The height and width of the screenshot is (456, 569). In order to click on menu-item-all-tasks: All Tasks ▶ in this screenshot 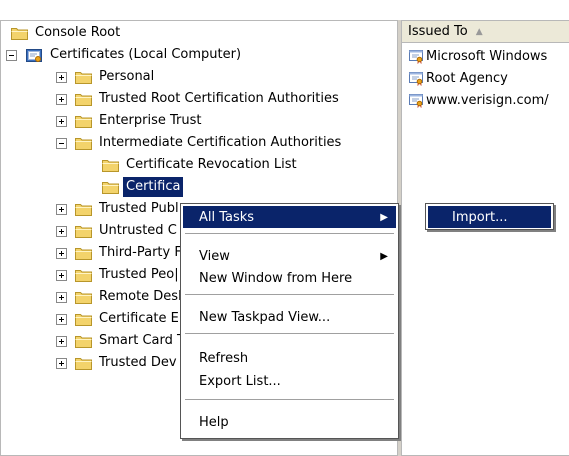, I will do `click(289, 217)`.